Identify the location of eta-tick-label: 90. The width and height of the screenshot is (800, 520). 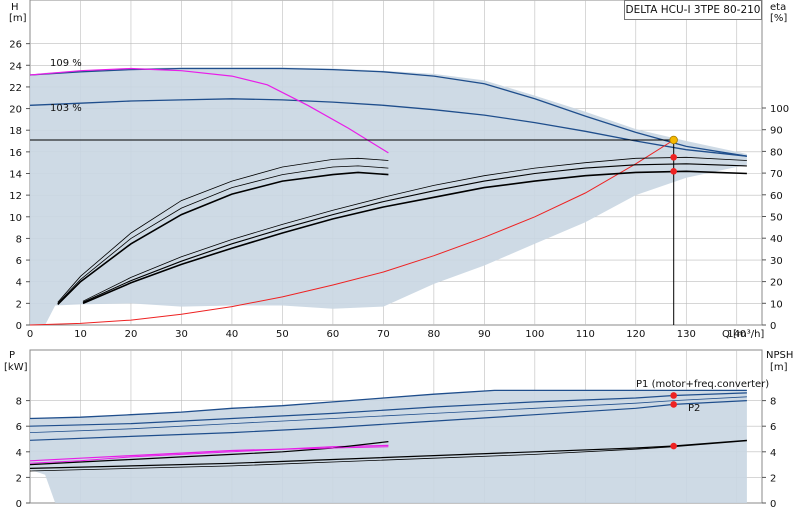
(776, 131).